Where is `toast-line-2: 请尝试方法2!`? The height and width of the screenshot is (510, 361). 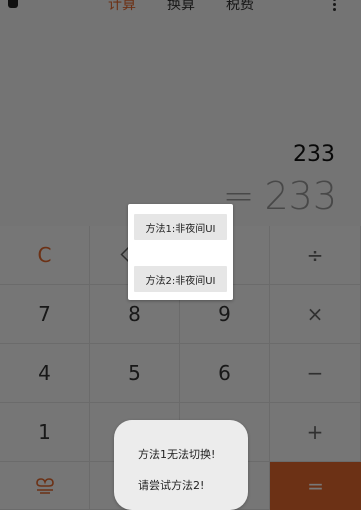 toast-line-2: 请尝试方法2! is located at coordinates (171, 485).